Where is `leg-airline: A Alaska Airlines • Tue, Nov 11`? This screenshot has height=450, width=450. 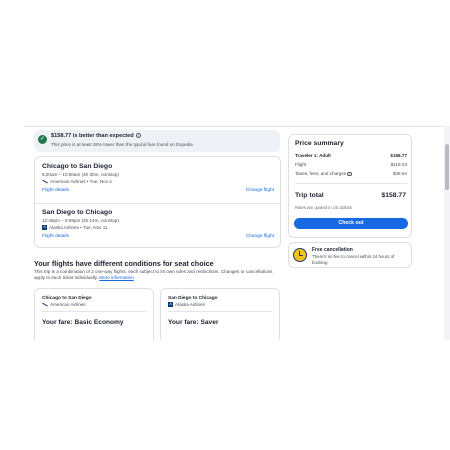 leg-airline: A Alaska Airlines • Tue, Nov 11 is located at coordinates (75, 227).